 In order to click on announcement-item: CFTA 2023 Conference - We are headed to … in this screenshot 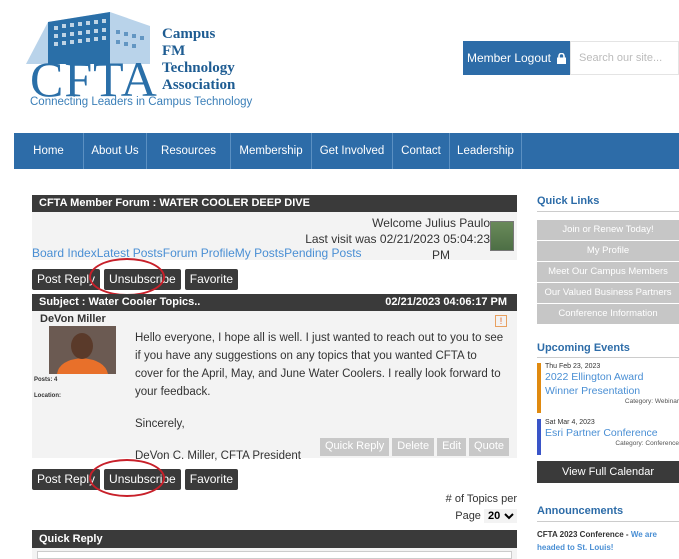, I will do `click(597, 541)`.